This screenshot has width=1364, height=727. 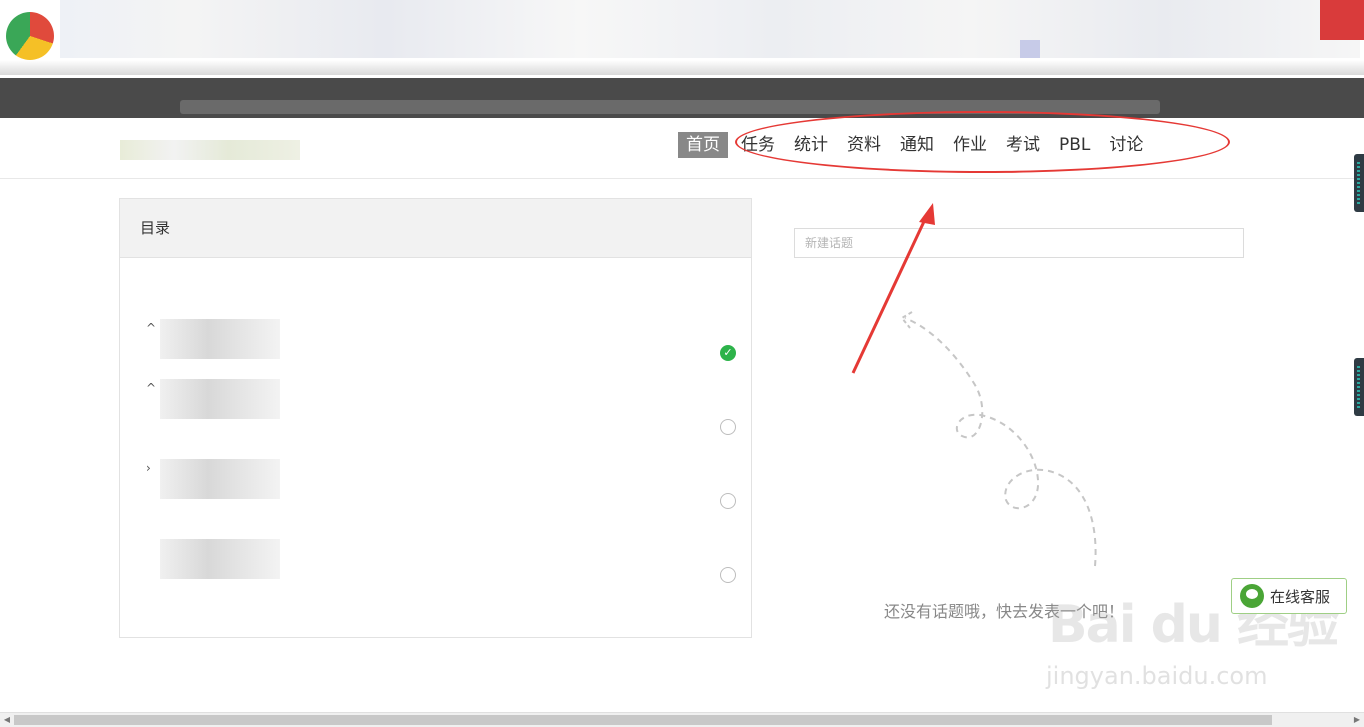 I want to click on chapter-item, so click(x=438, y=571).